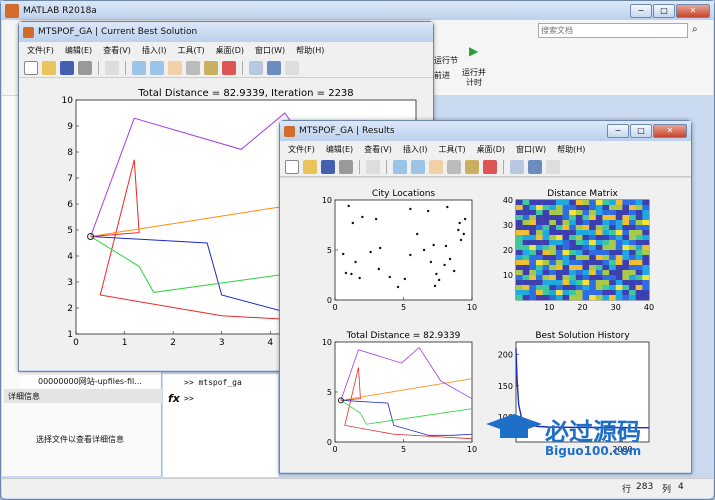 The image size is (715, 500). Describe the element at coordinates (613, 30) in the screenshot. I see `search-input` at that location.